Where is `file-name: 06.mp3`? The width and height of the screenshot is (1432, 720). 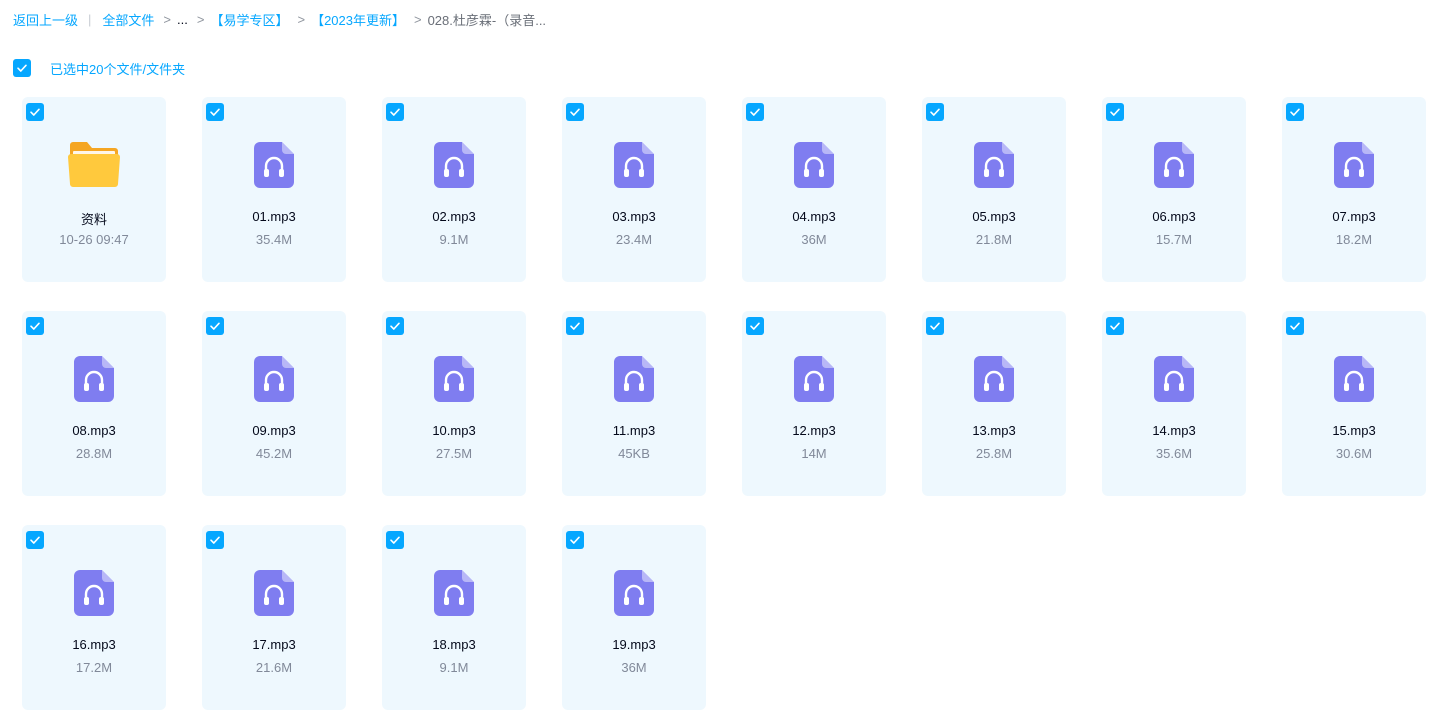
file-name: 06.mp3 is located at coordinates (1174, 216).